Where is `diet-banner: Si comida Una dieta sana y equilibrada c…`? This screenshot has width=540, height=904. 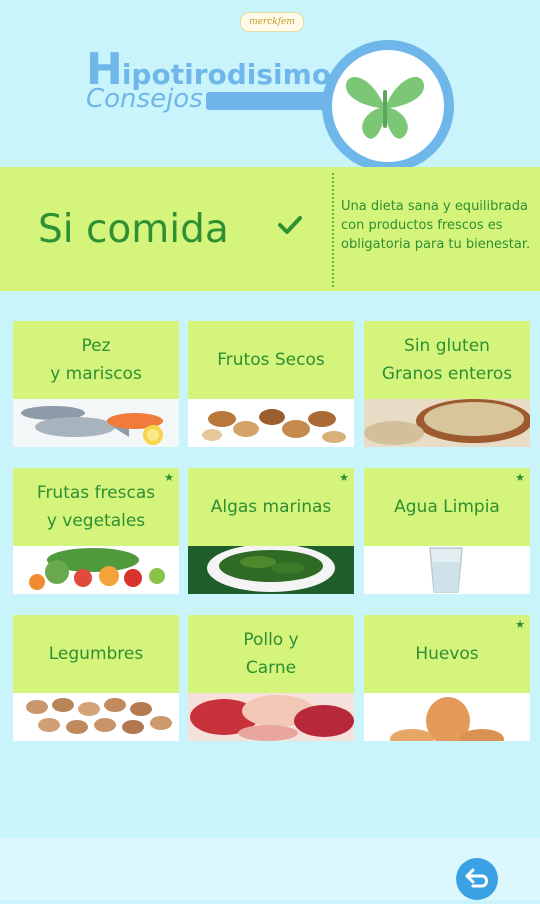 diet-banner: Si comida Una dieta sana y equilibrada c… is located at coordinates (270, 229).